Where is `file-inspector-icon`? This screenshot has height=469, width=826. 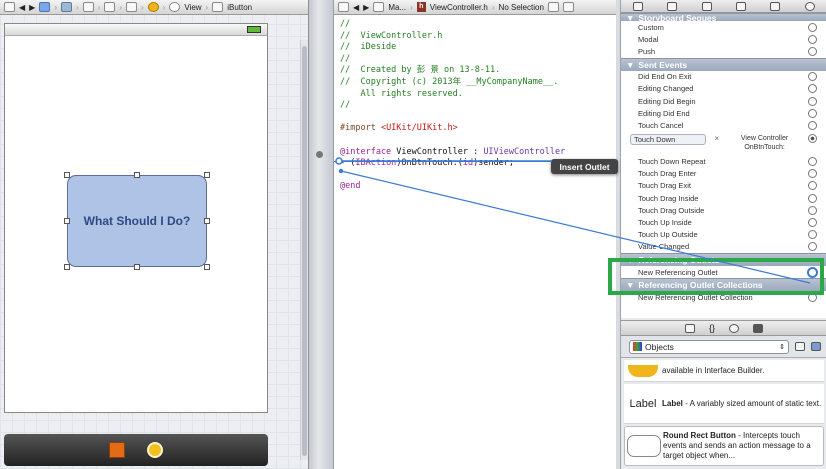
file-inspector-icon is located at coordinates (638, 6).